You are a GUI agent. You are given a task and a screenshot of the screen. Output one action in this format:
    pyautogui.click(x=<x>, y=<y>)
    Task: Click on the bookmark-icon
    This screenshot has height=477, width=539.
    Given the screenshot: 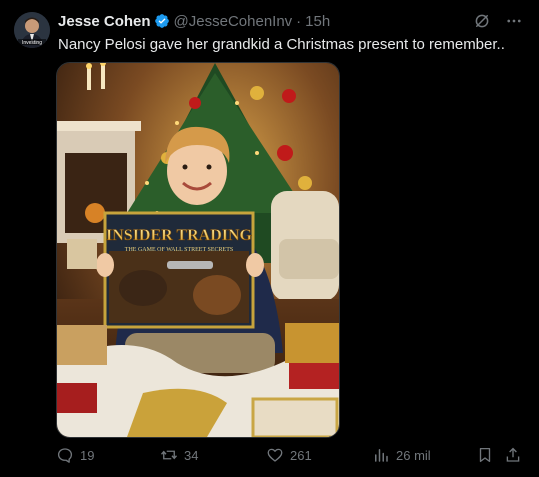 What is the action you would take?
    pyautogui.click(x=485, y=455)
    